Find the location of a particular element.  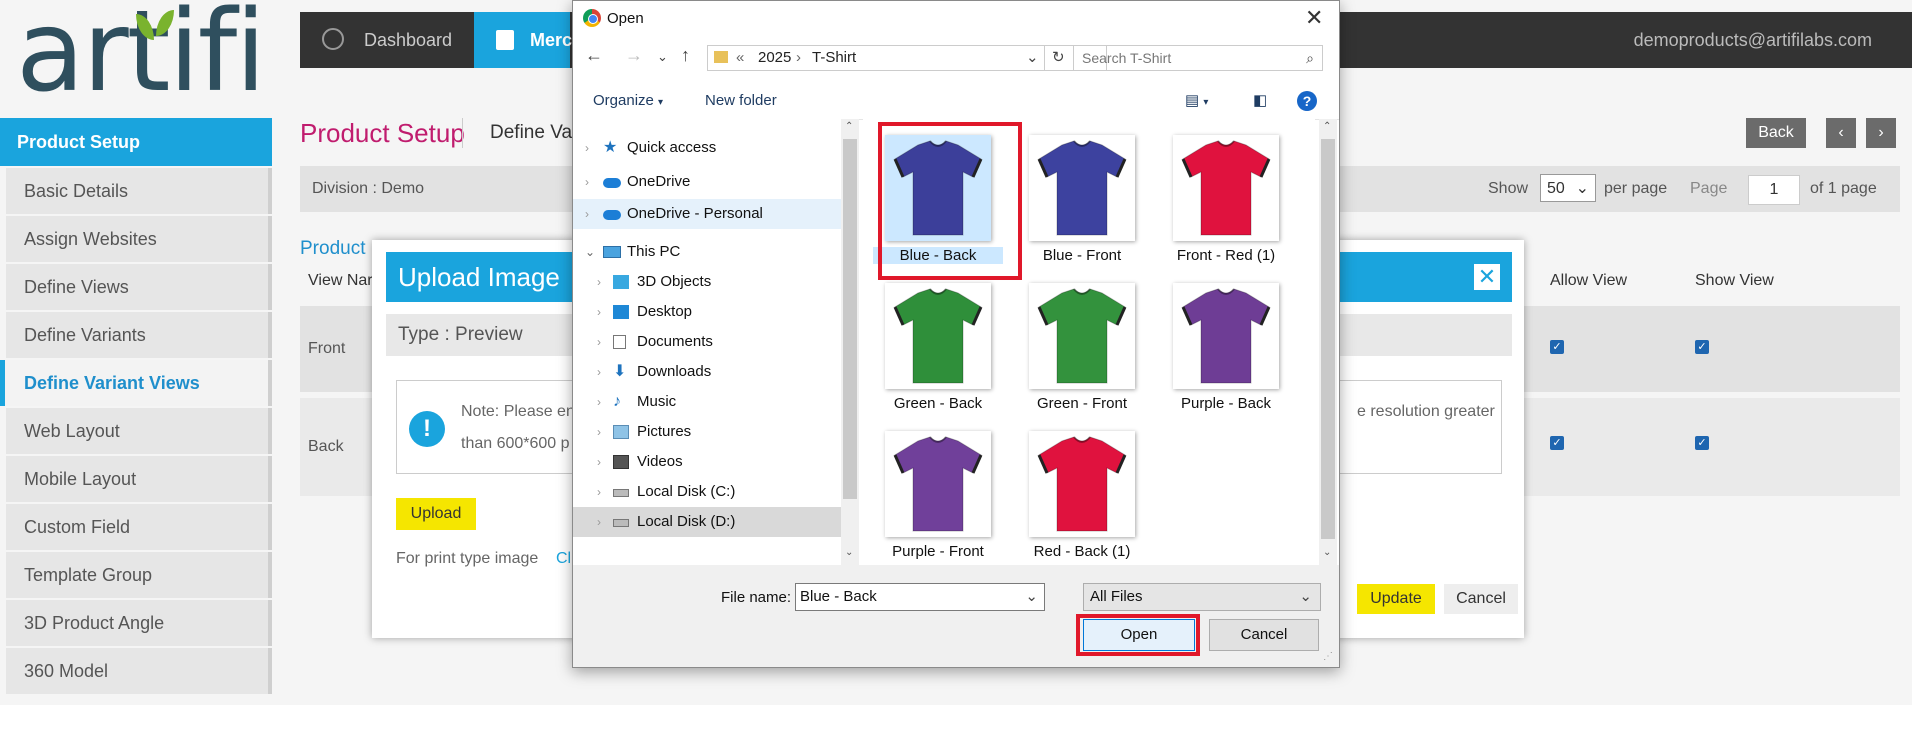

show-label: Show is located at coordinates (1508, 188).